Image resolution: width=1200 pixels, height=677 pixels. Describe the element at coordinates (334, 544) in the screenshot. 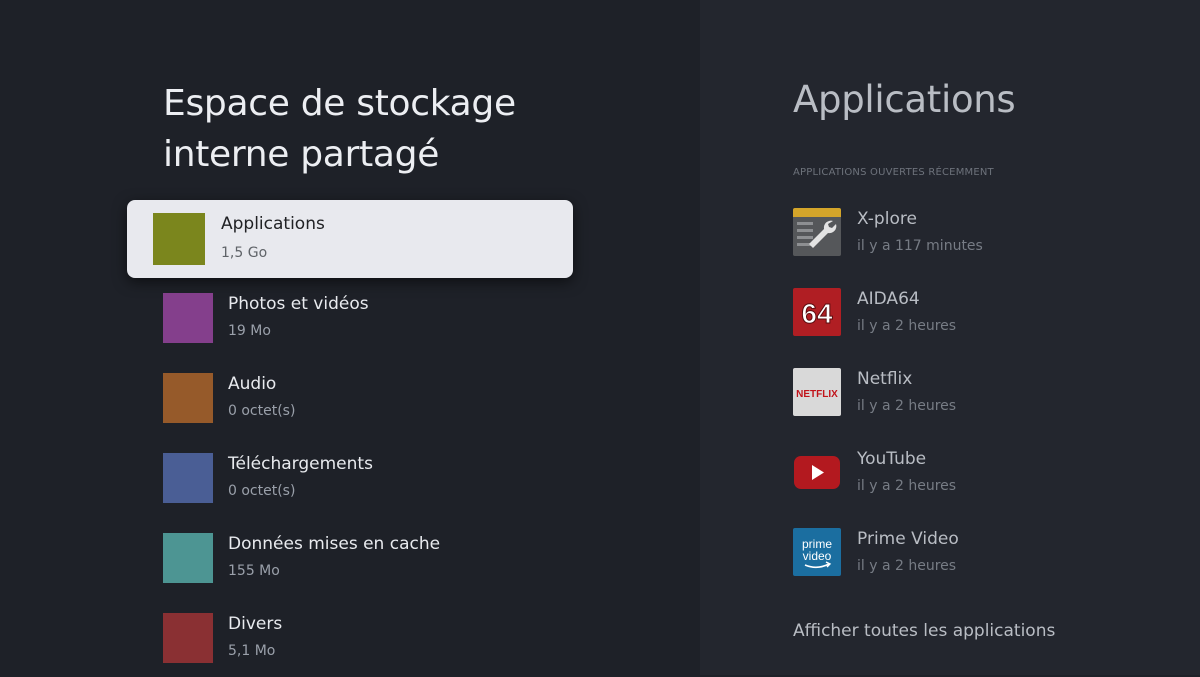

I see `storage-item-label: Données mises en cache` at that location.